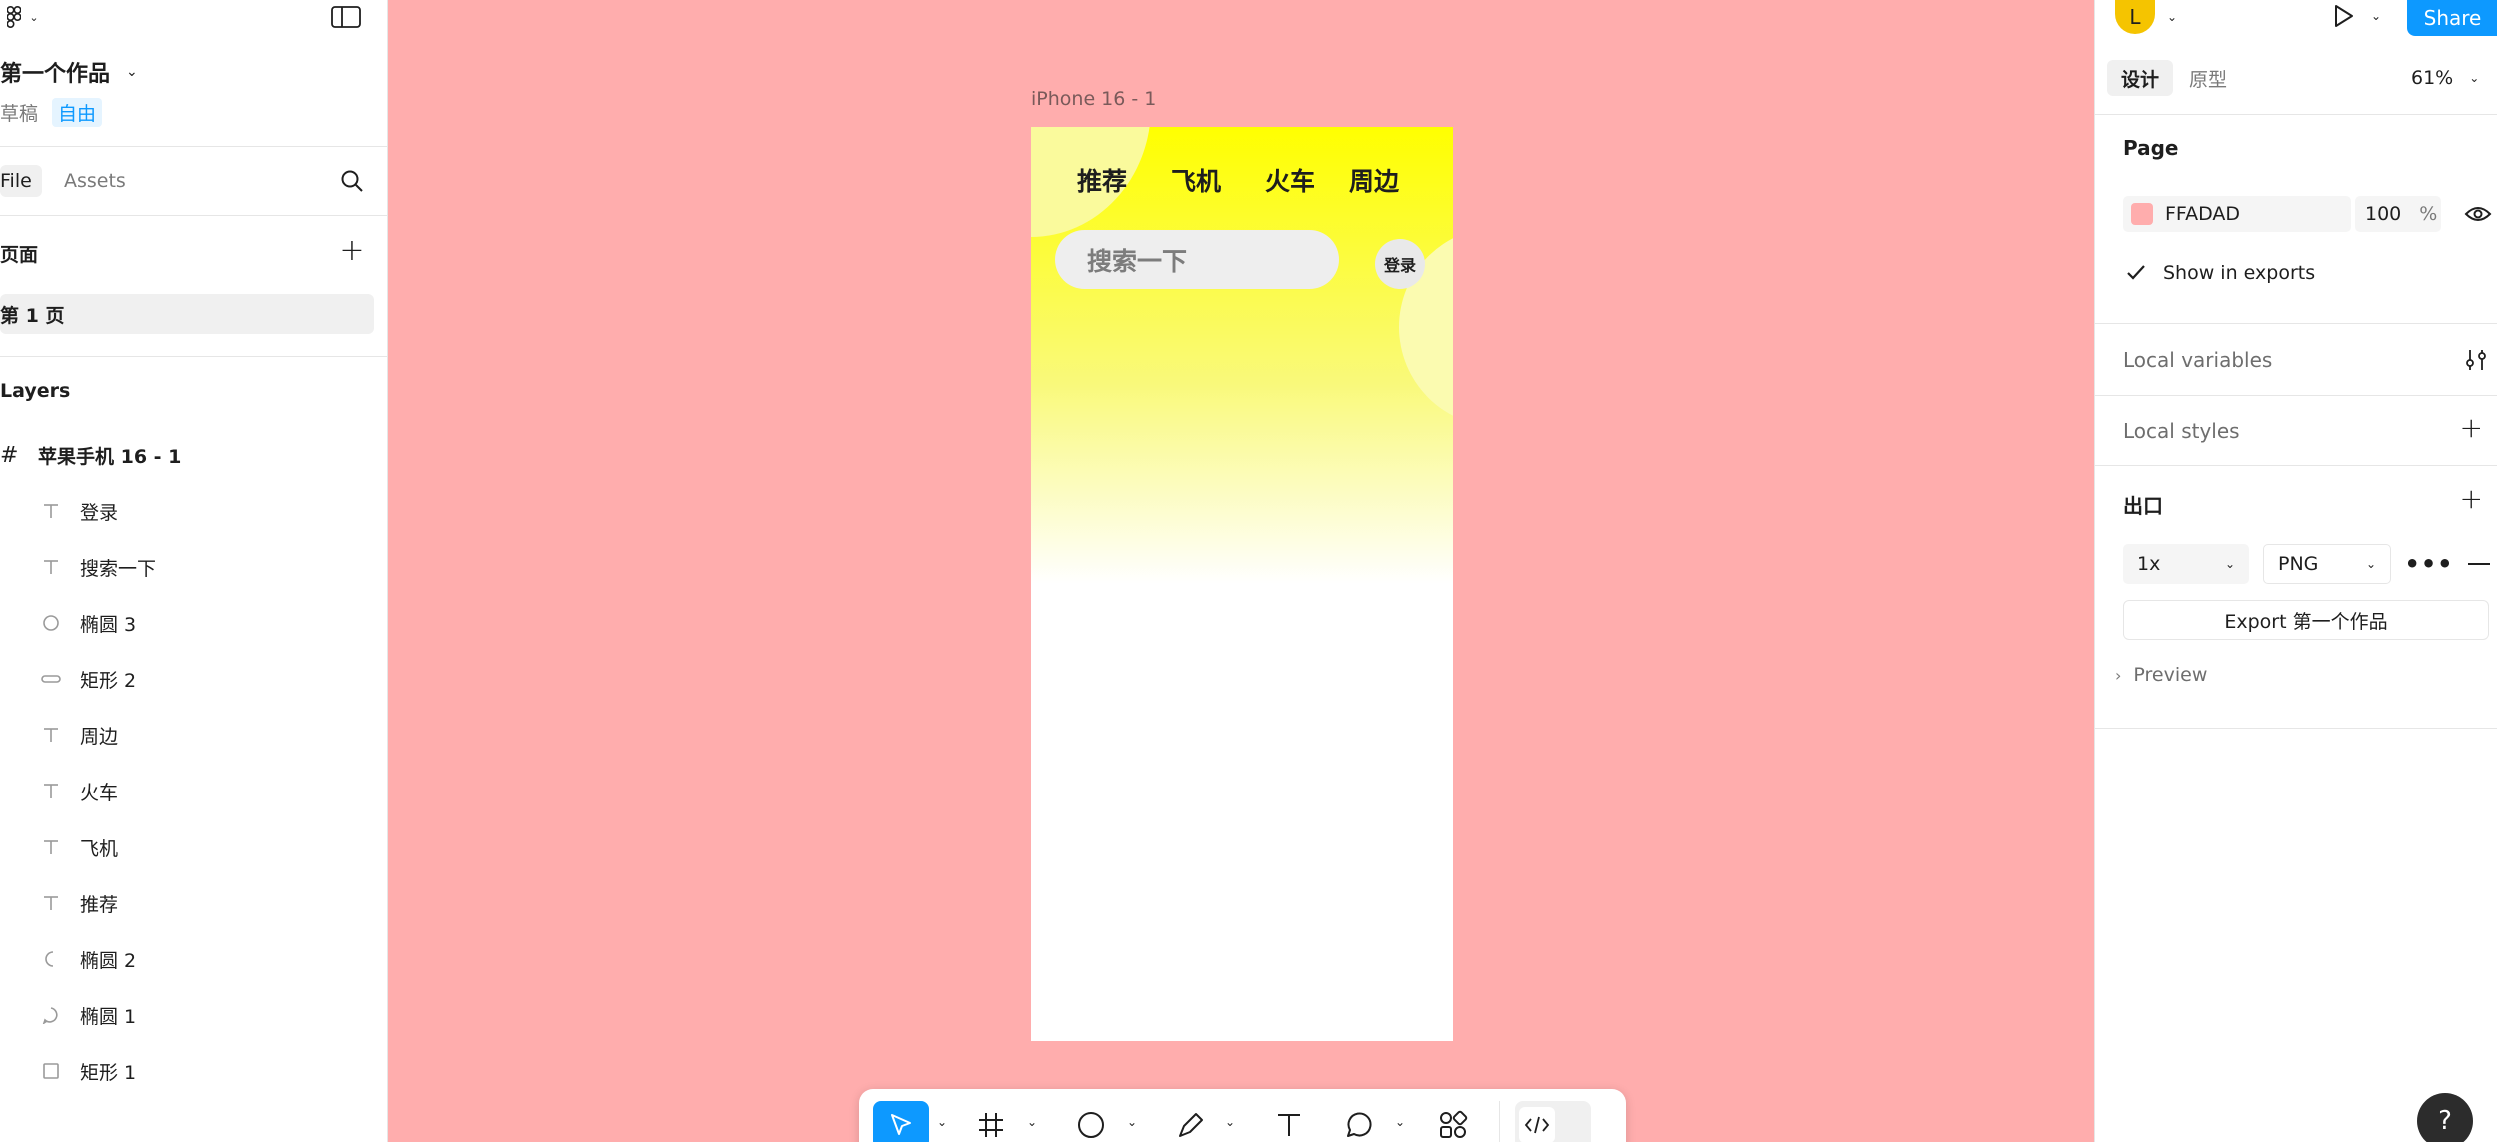 The height and width of the screenshot is (1142, 2497). What do you see at coordinates (2452, 18) in the screenshot?
I see `share-button: Share` at bounding box center [2452, 18].